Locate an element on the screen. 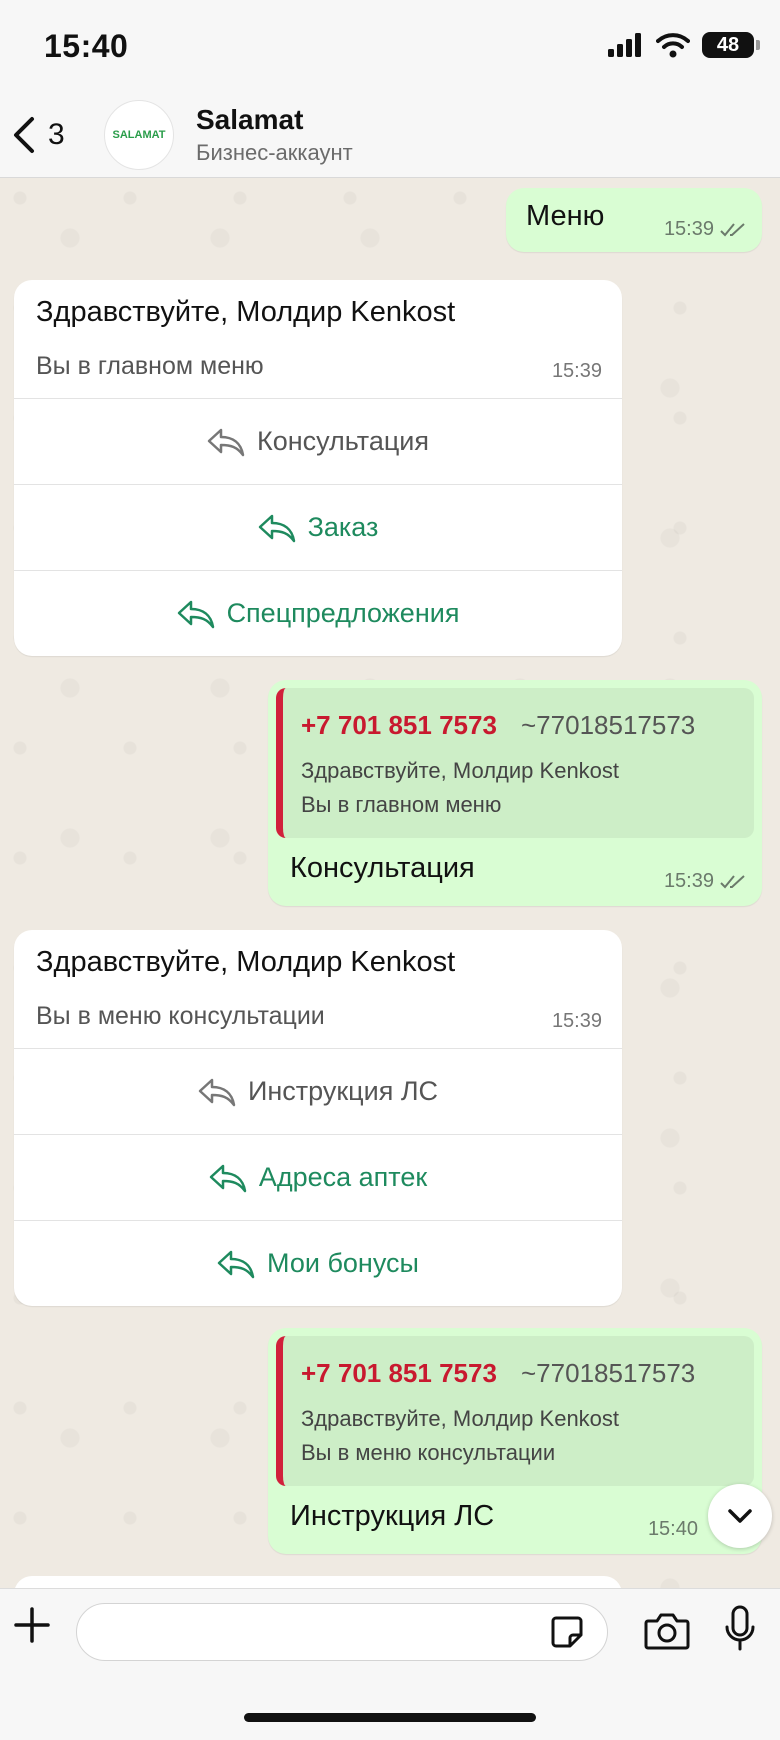 This screenshot has height=1740, width=780. reply-button-label: Адреса аптек is located at coordinates (343, 1177).